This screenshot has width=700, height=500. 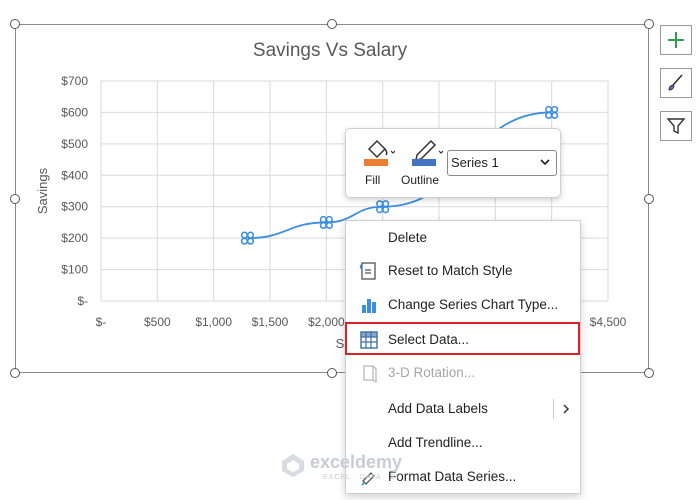 I want to click on menu-item-reset-style: Reset to Match Style, so click(x=463, y=271).